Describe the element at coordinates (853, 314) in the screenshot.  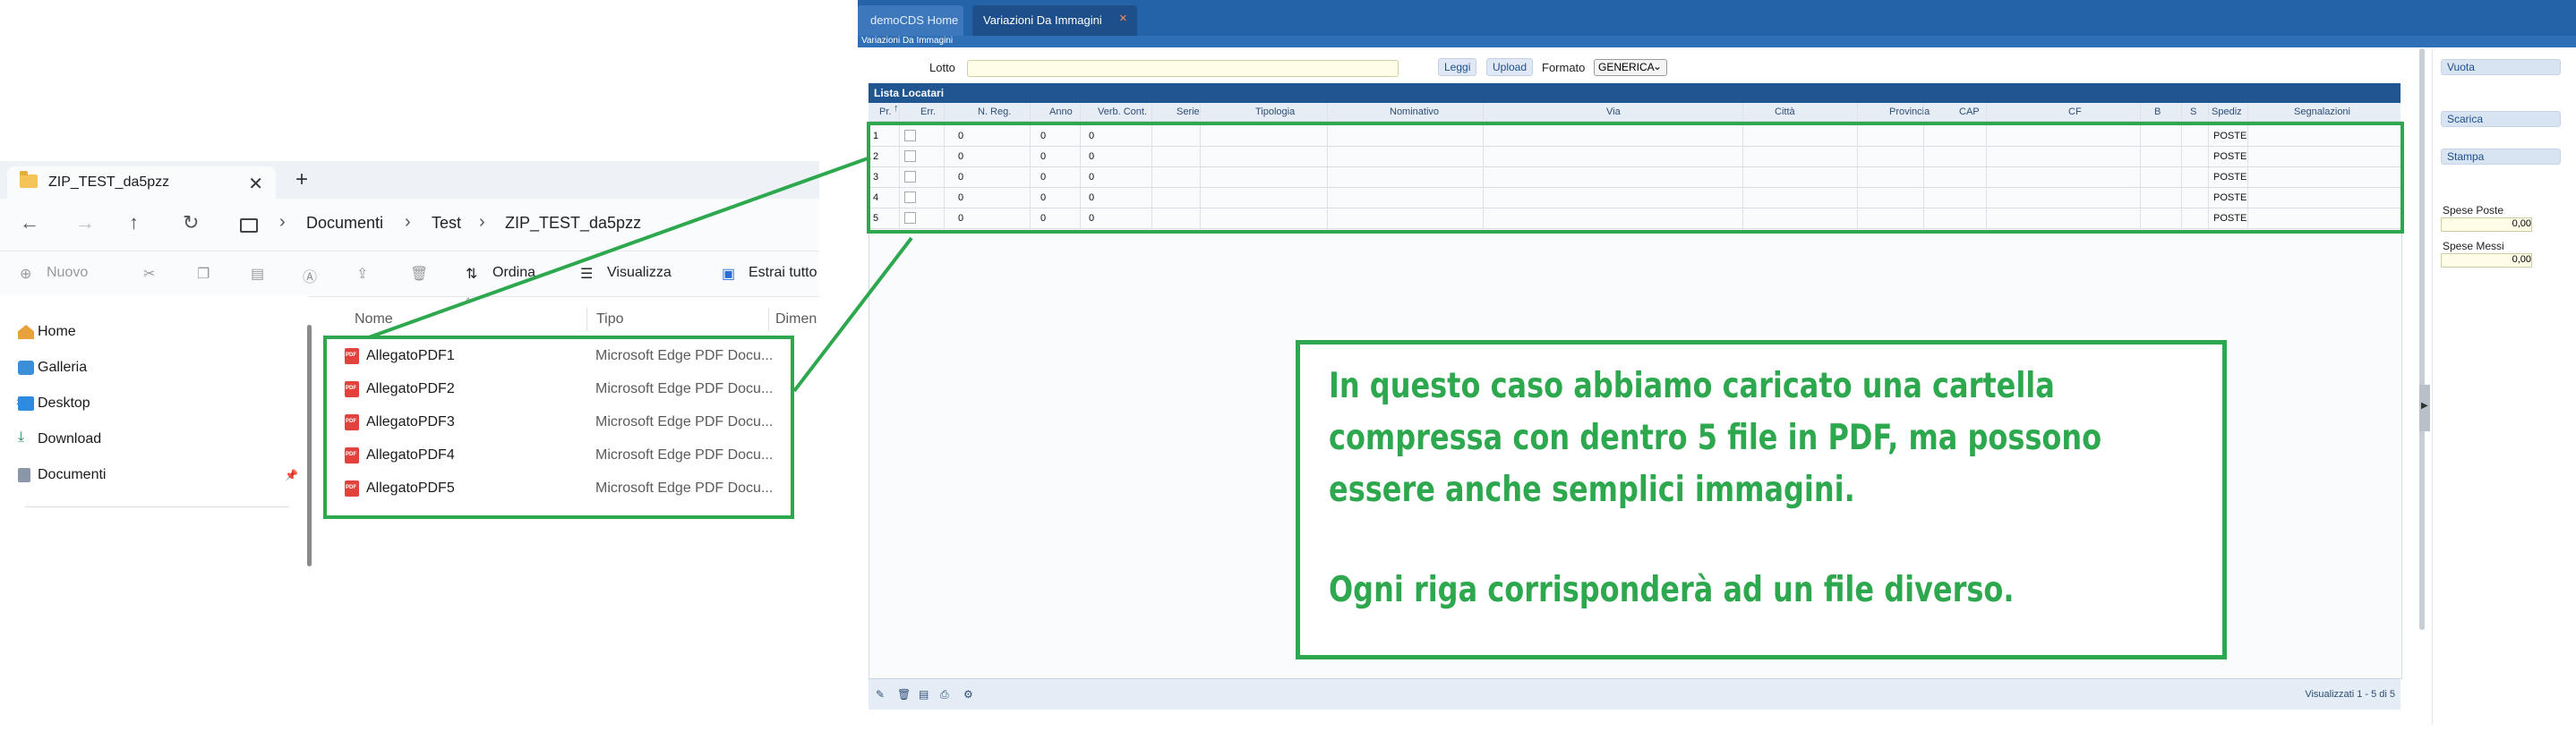
I see `connector-line-bottom` at that location.